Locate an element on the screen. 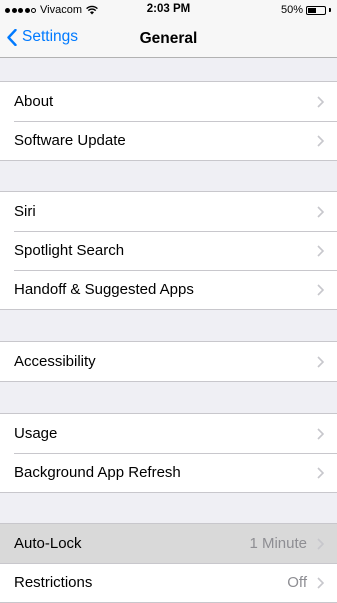 The width and height of the screenshot is (337, 603). row-label: Auto-Lock is located at coordinates (48, 543).